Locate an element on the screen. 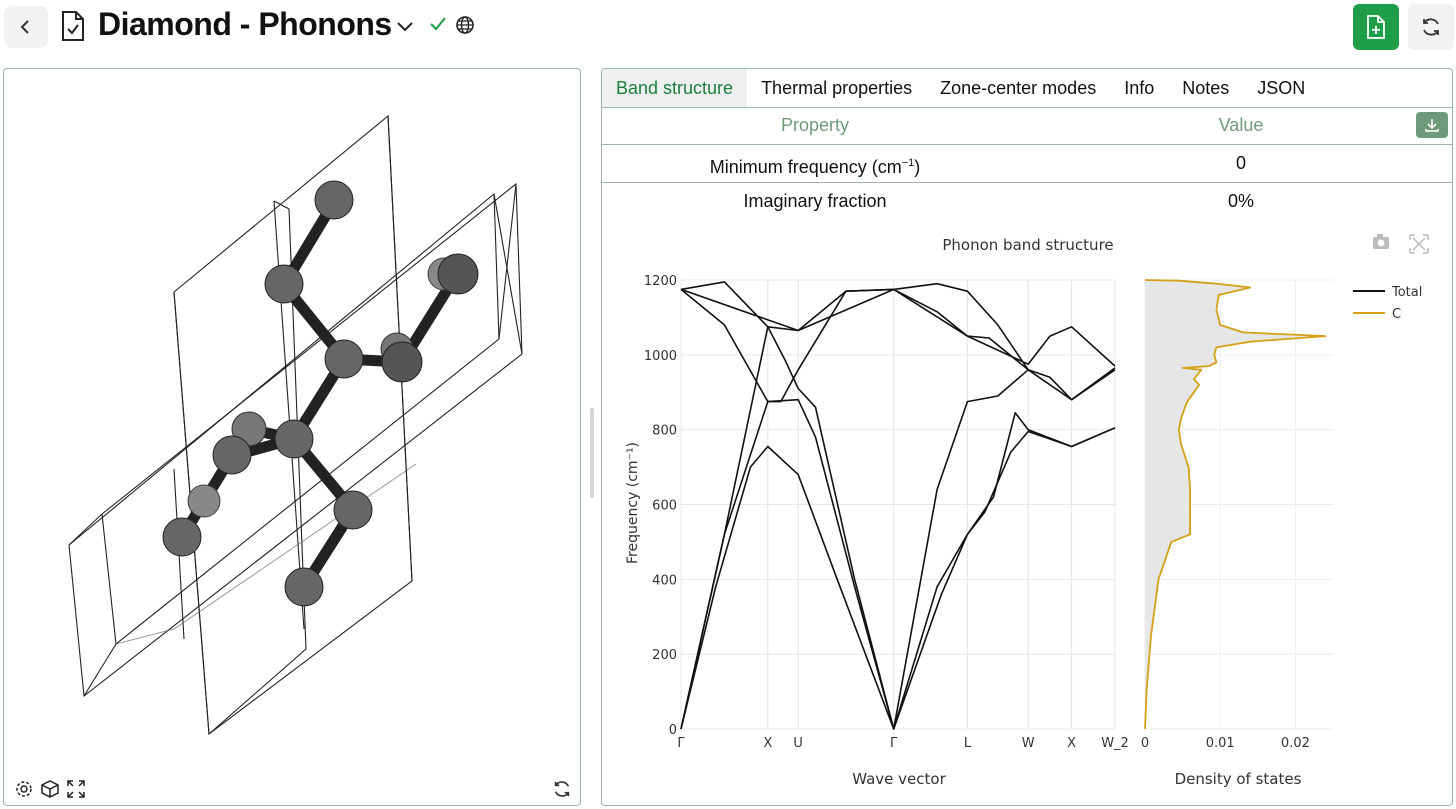 The width and height of the screenshot is (1456, 809). tab-zone-center-modes: Zone-center modes is located at coordinates (1018, 88).